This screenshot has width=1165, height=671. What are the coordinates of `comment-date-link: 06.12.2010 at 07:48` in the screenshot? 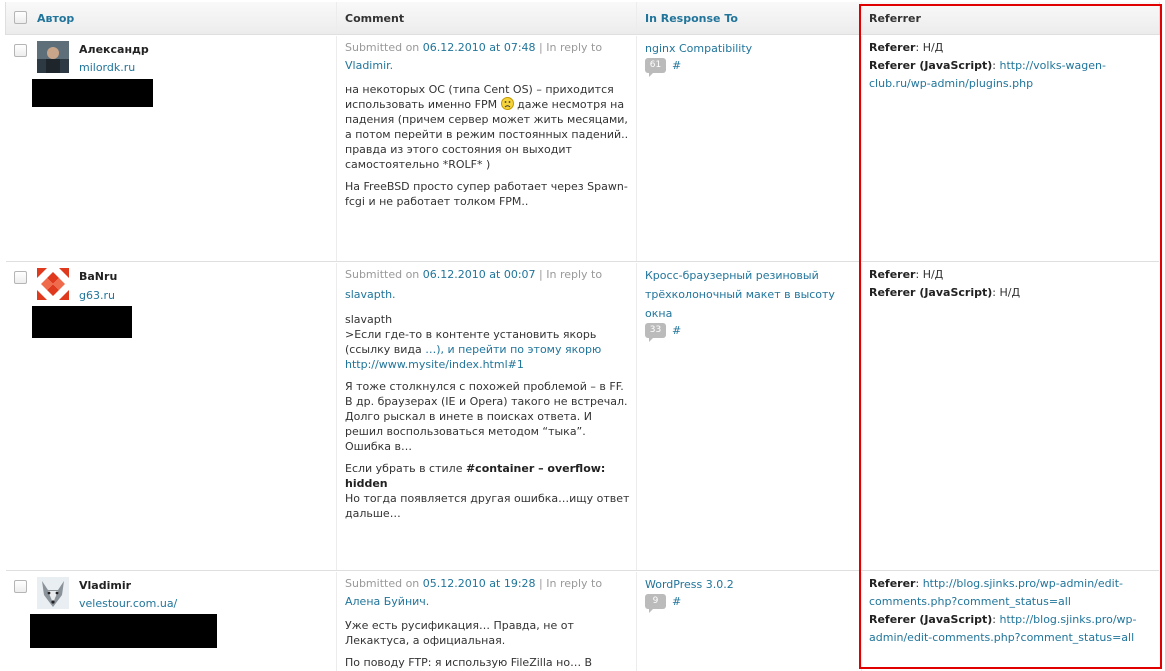 It's located at (479, 47).